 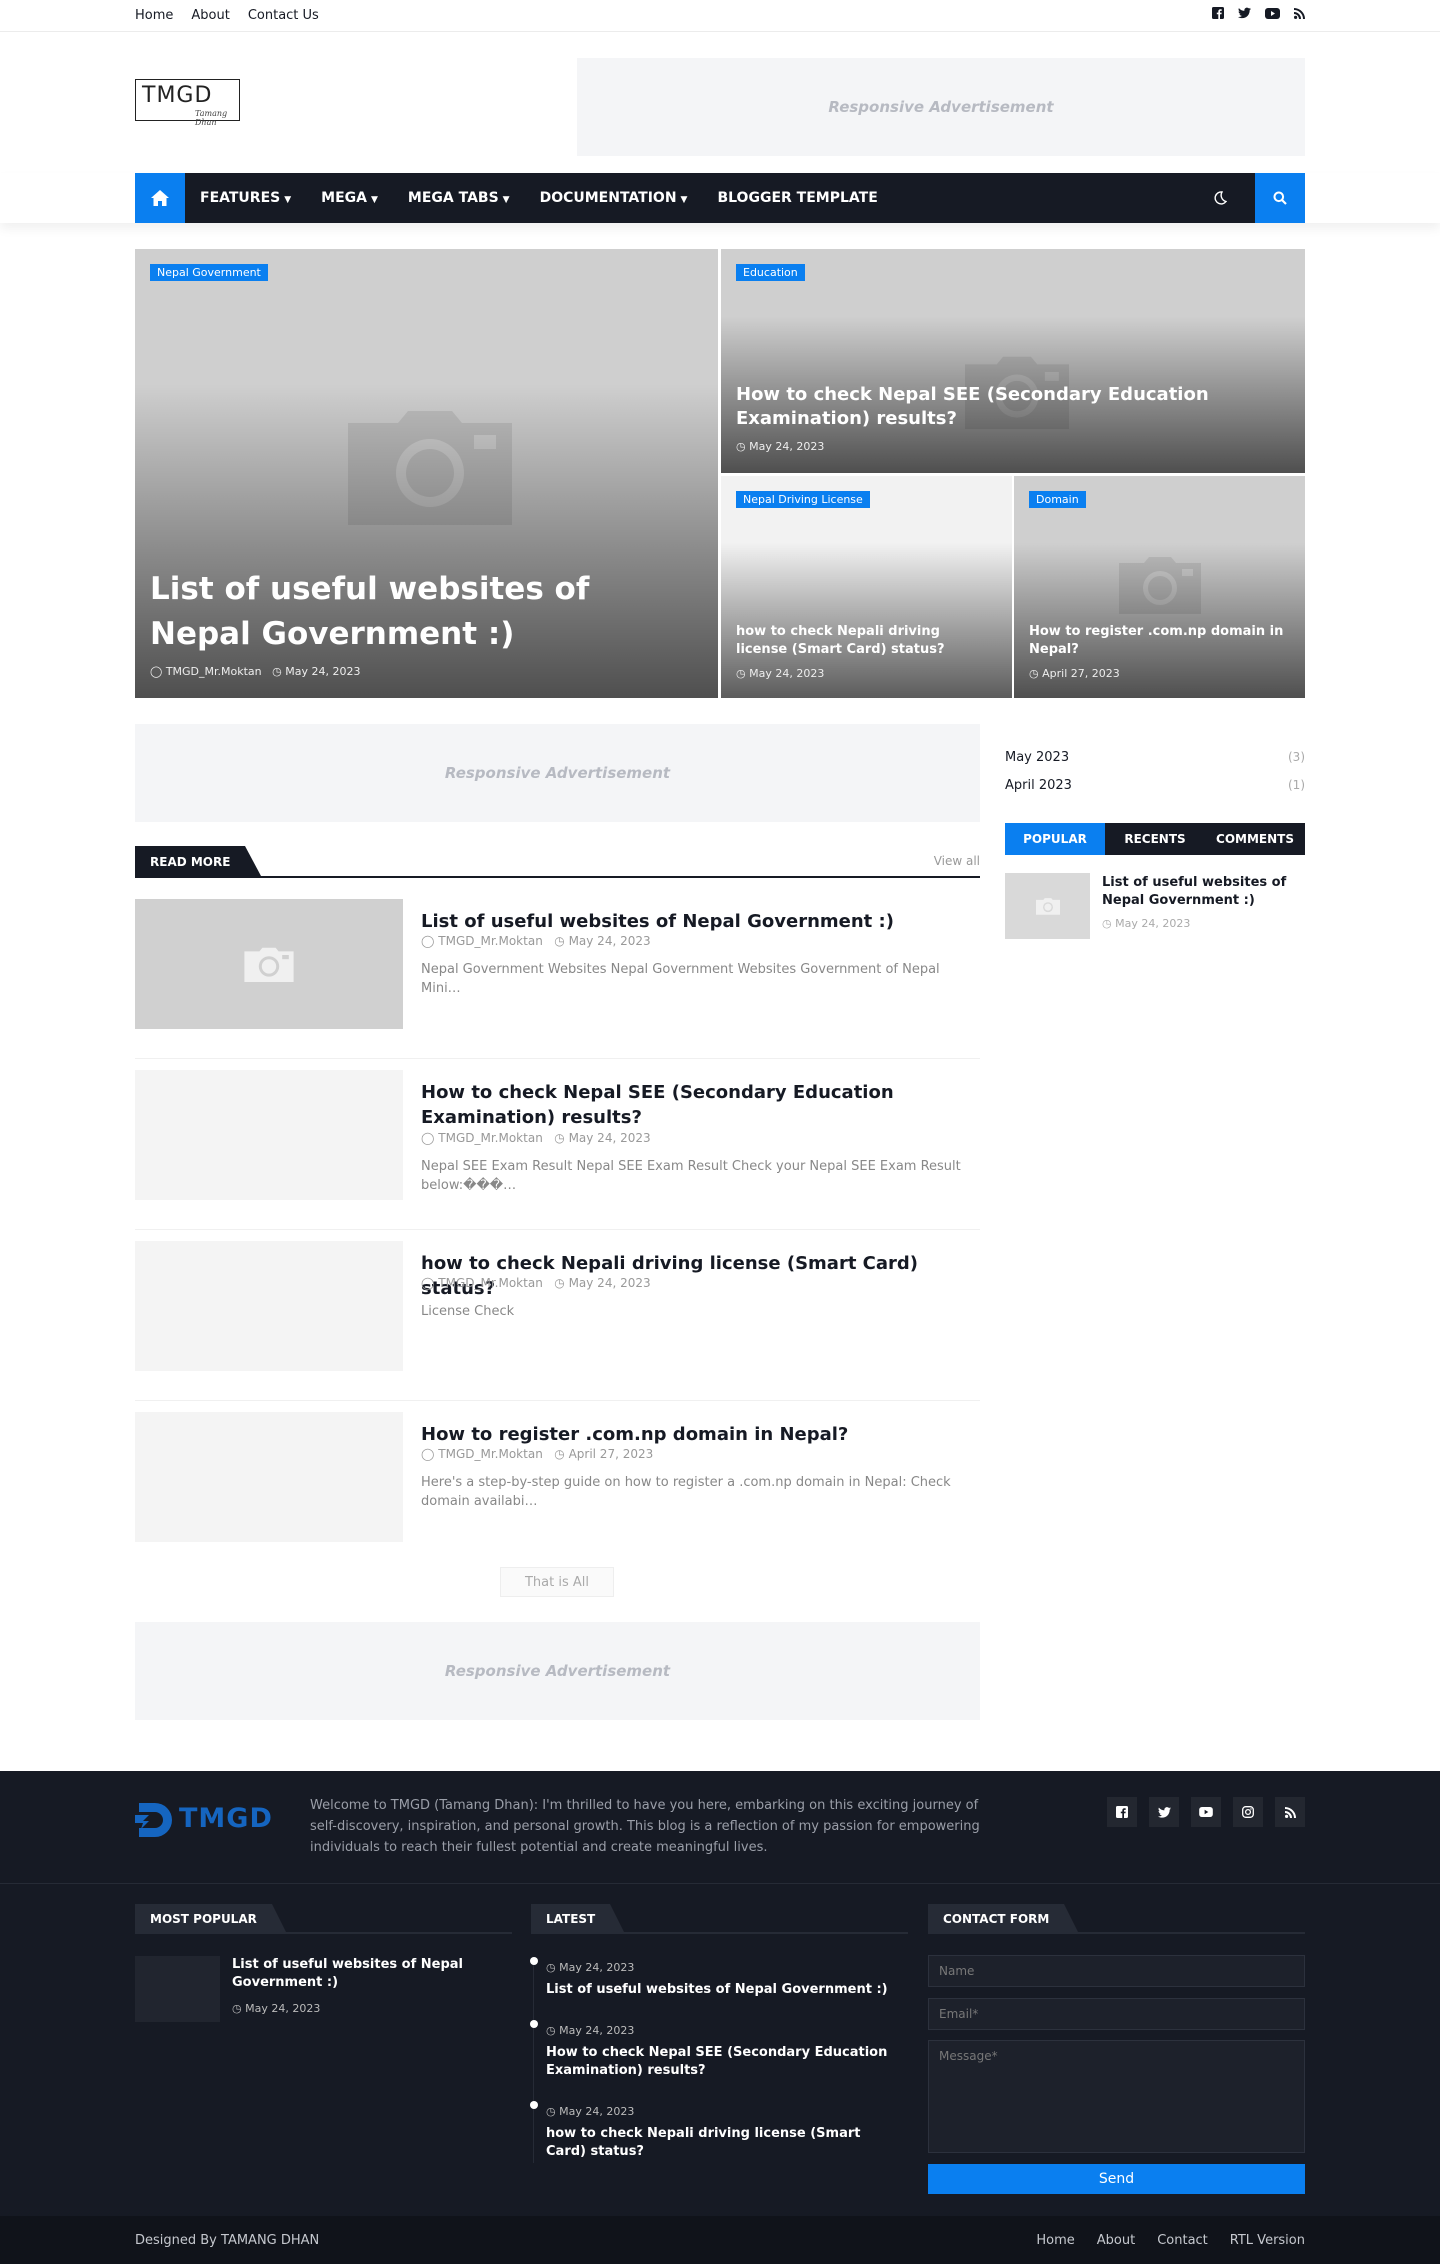 I want to click on category-badge: Nepal Government, so click(x=209, y=272).